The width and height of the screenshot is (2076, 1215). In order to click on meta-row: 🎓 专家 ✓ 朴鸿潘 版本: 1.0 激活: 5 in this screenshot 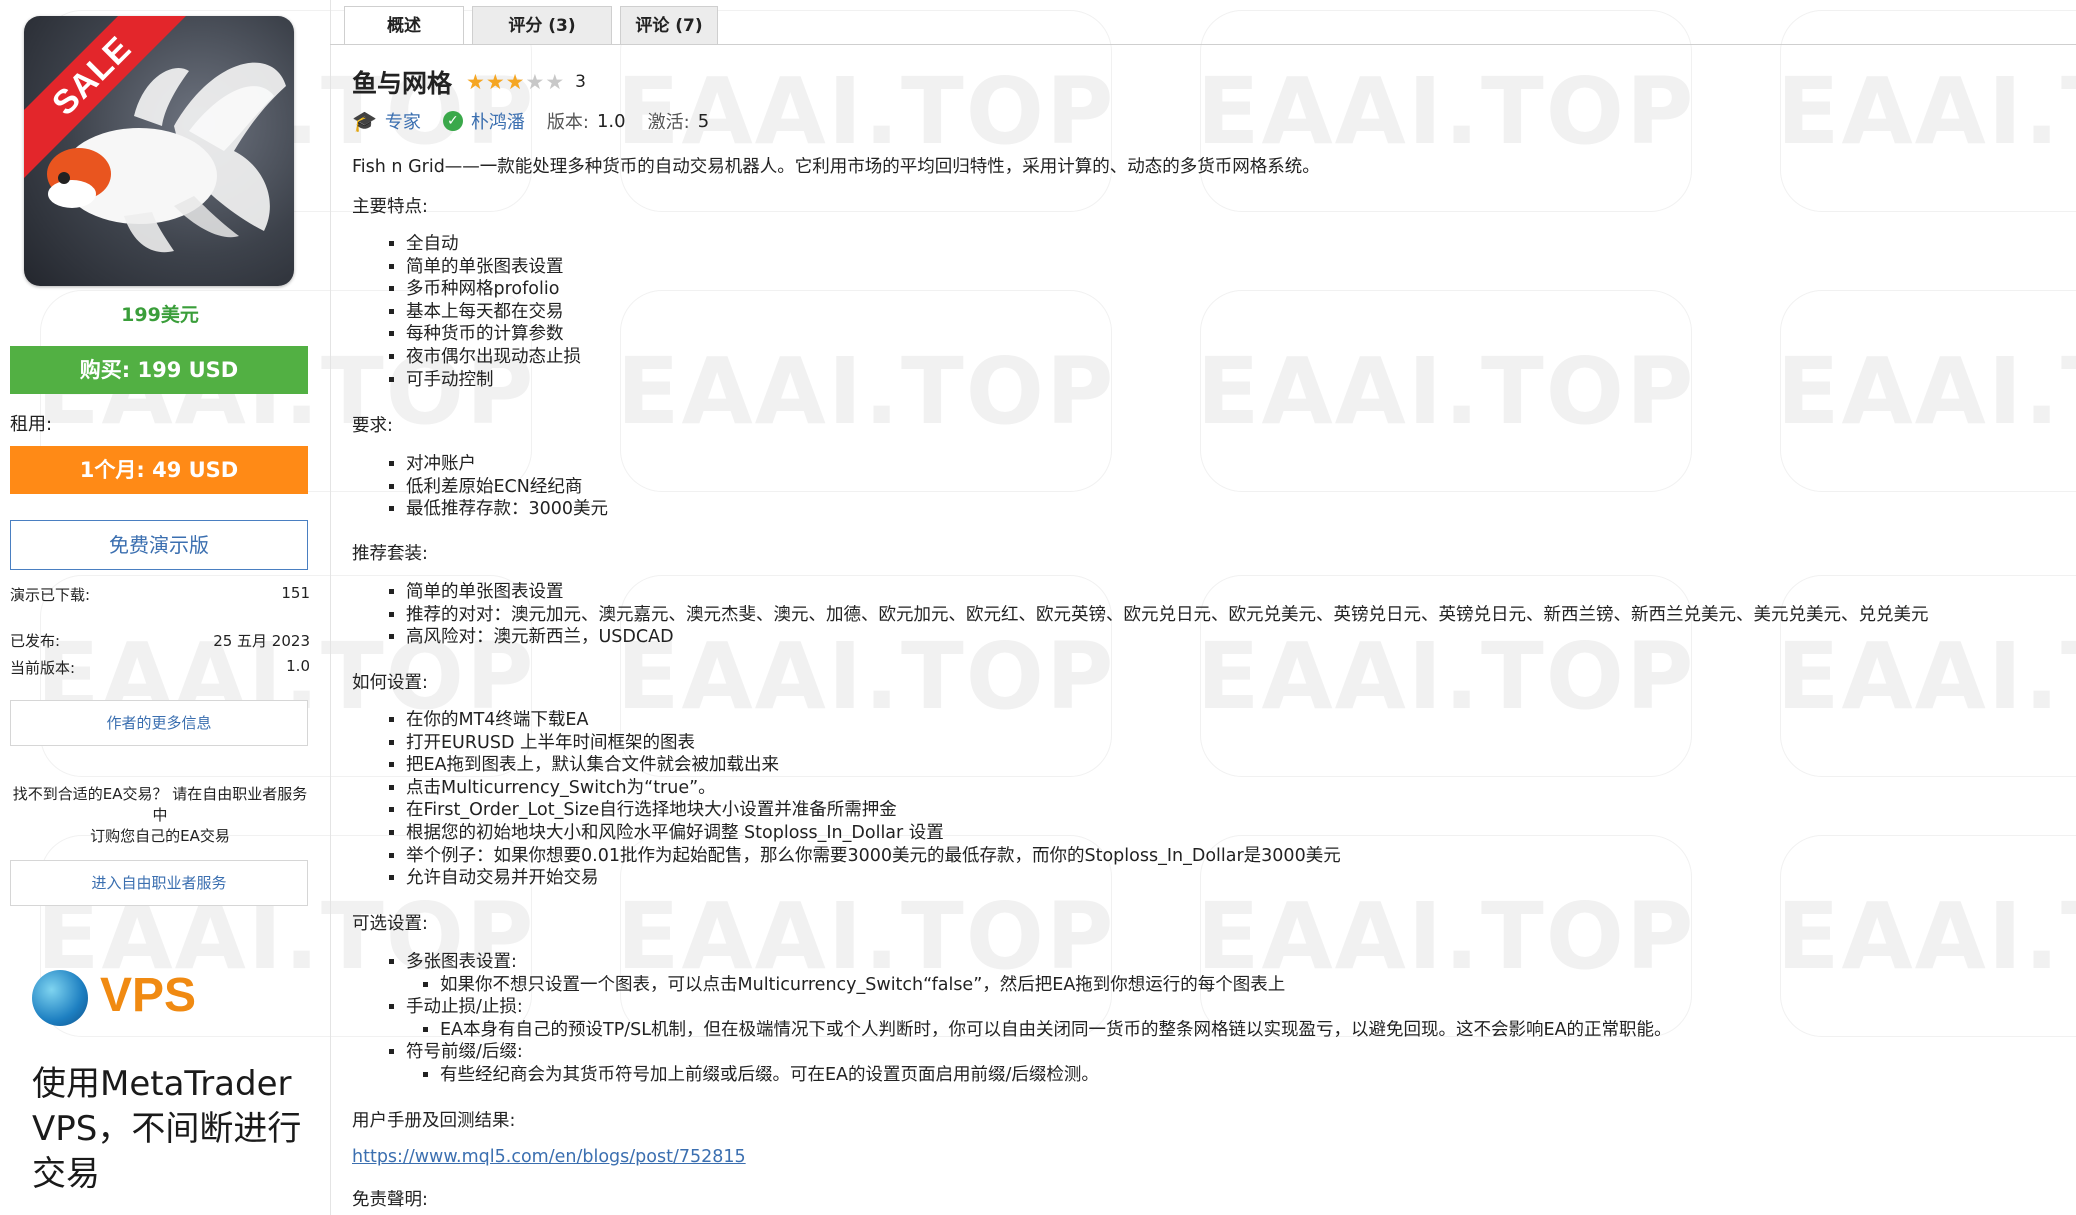, I will do `click(530, 121)`.